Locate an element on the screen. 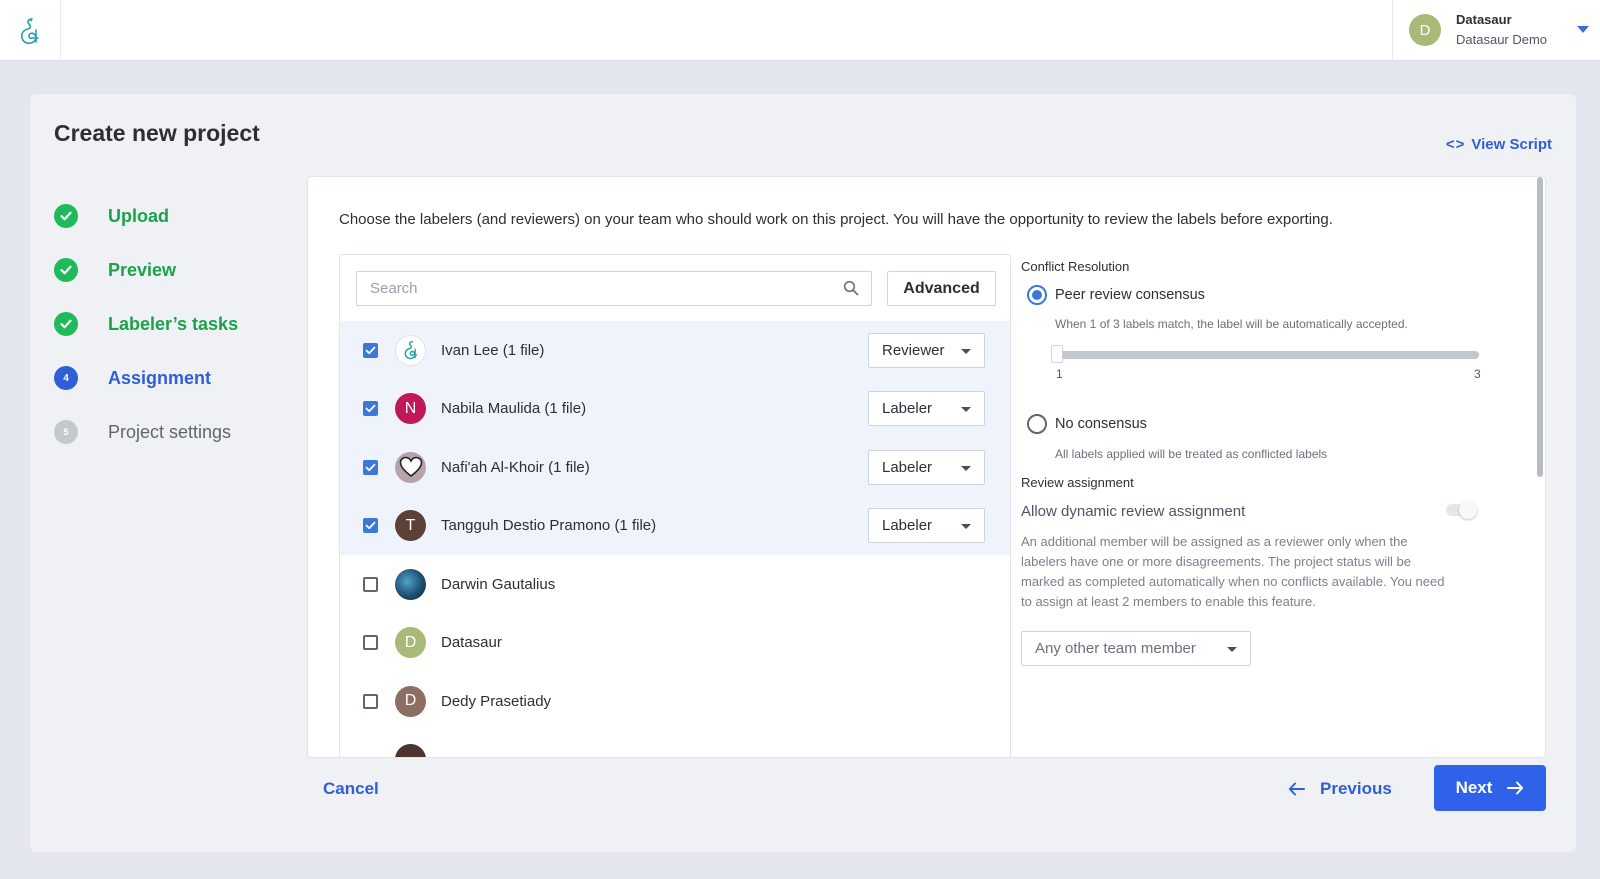 This screenshot has width=1600, height=879. app-logo is located at coordinates (30, 30).